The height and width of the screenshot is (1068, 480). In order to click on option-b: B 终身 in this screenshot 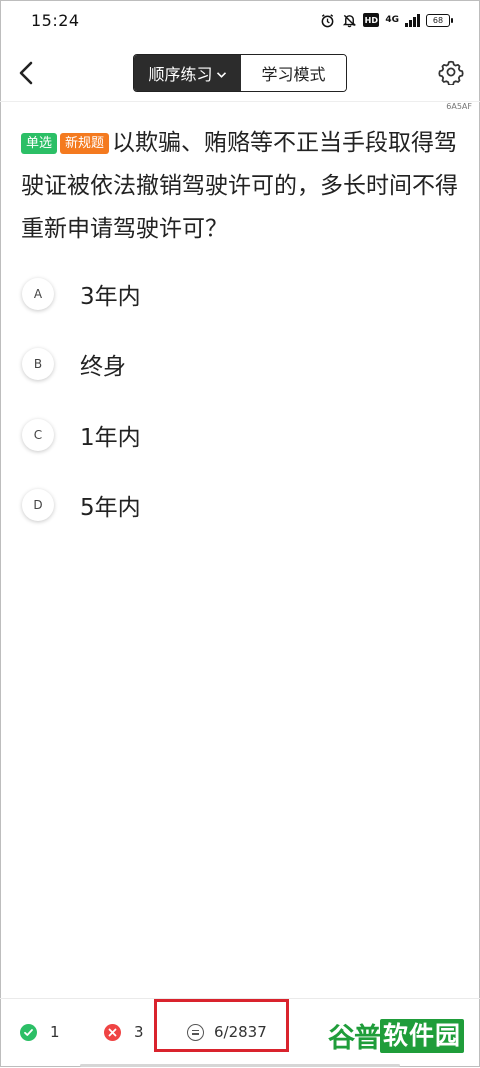, I will do `click(232, 364)`.